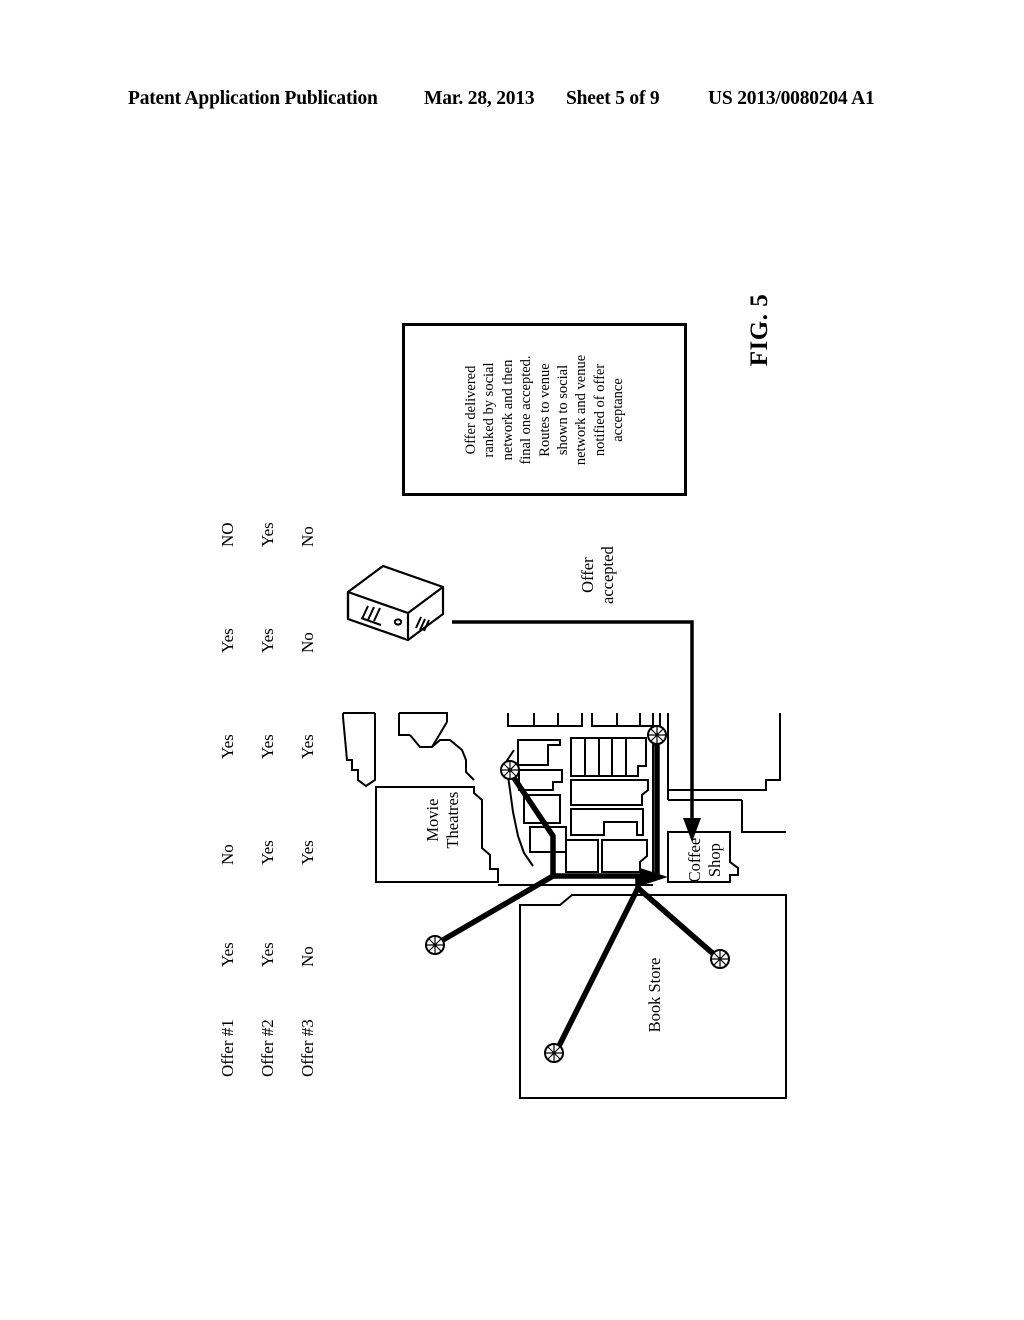  What do you see at coordinates (228, 787) in the screenshot?
I see `table-row: Offer #1 Yes No Yes Yes NO` at bounding box center [228, 787].